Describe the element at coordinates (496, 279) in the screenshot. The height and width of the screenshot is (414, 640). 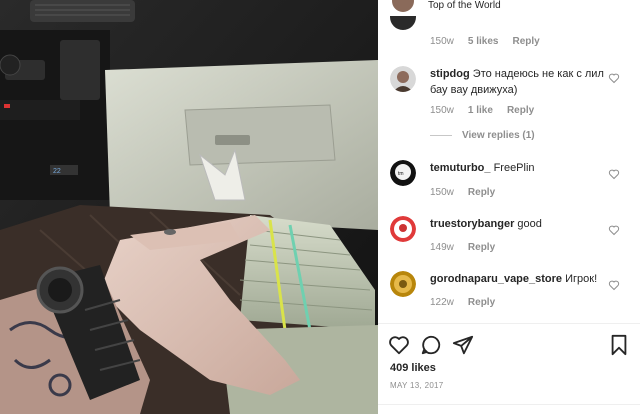
I see `comment-username: gorodnaparu_vape_store` at that location.